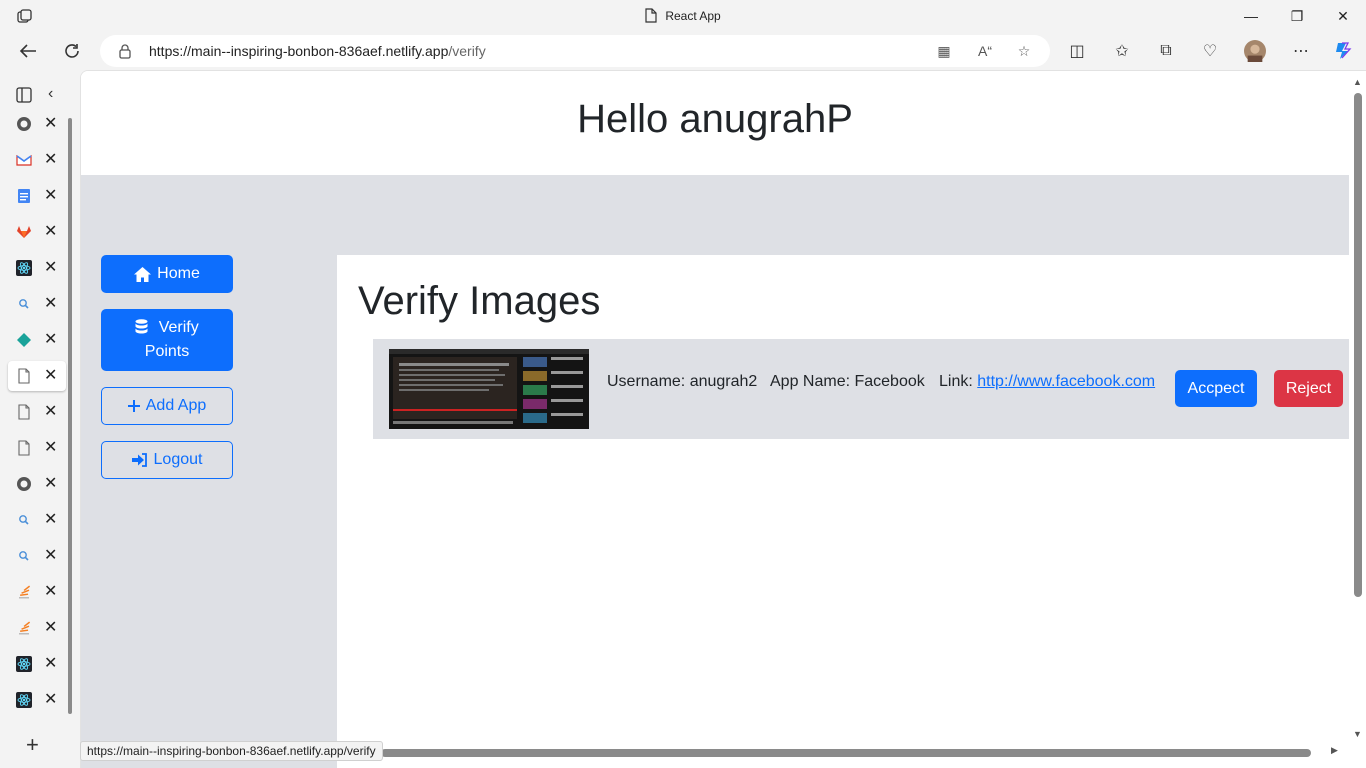  I want to click on scroll-up-arrow-icon: ▲, so click(1357, 82).